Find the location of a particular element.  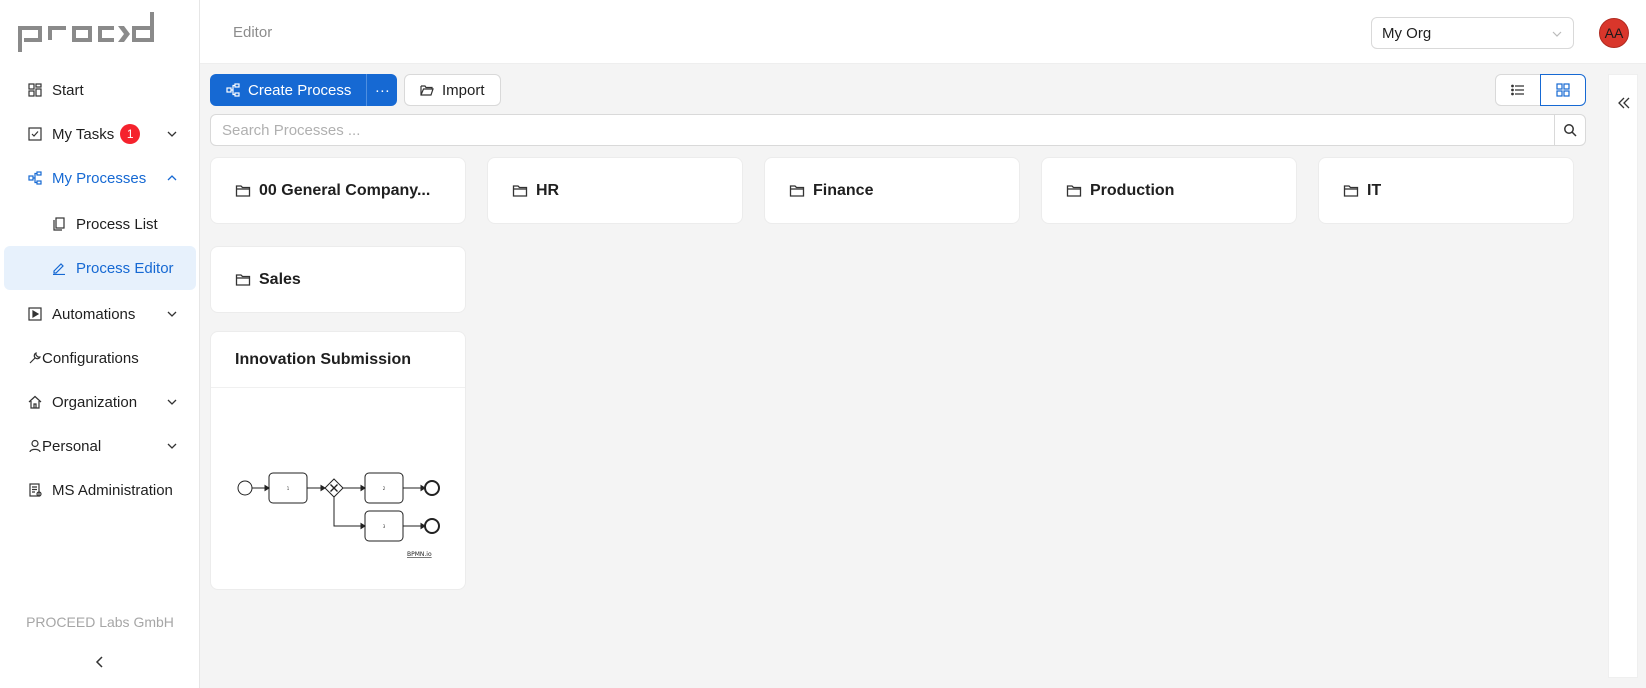

create-process-button-group: Create Process ··· is located at coordinates (304, 90).